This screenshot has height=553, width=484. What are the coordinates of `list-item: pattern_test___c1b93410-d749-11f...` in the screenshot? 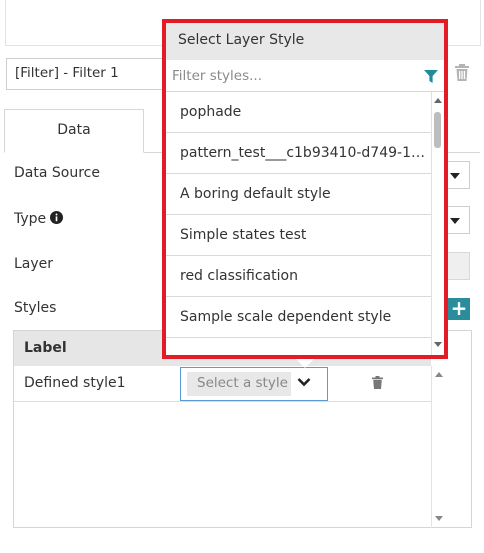 It's located at (298, 153).